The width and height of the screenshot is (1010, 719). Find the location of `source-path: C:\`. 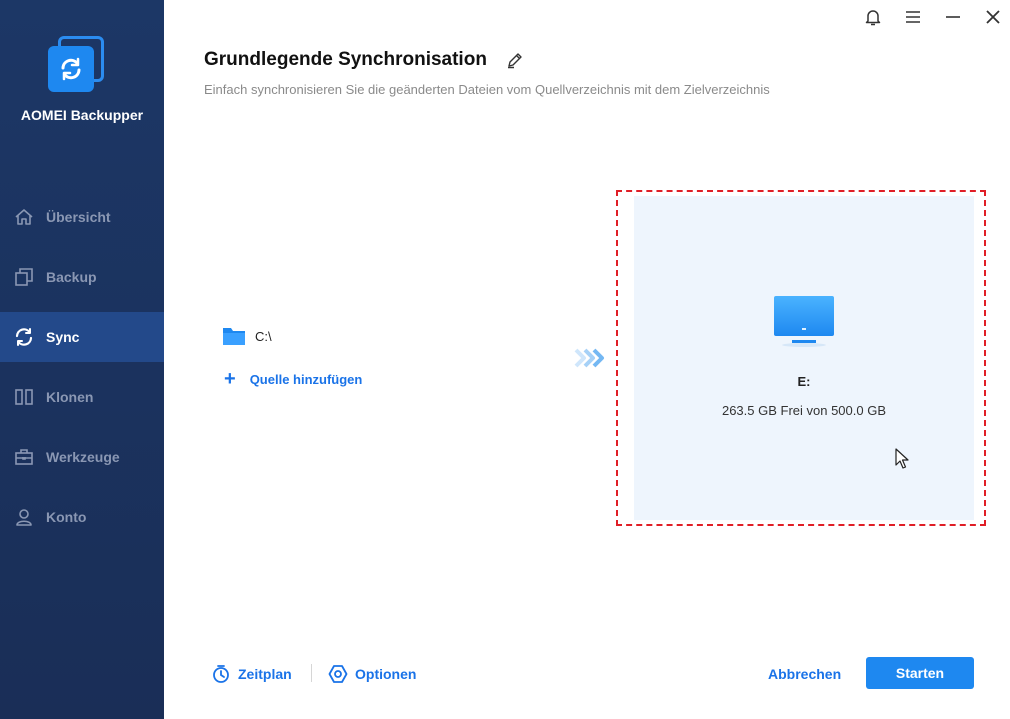

source-path: C:\ is located at coordinates (263, 336).